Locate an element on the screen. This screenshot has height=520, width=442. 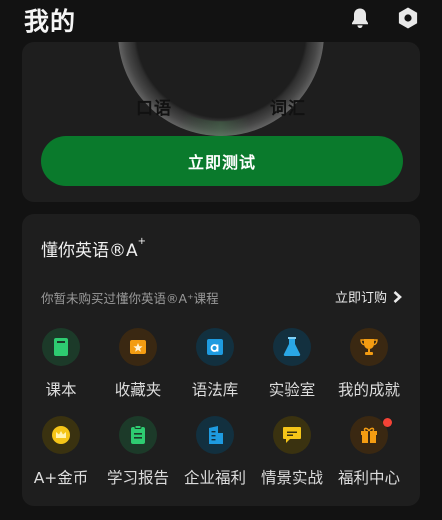
grid-item-lab: 实验室 is located at coordinates (292, 363).